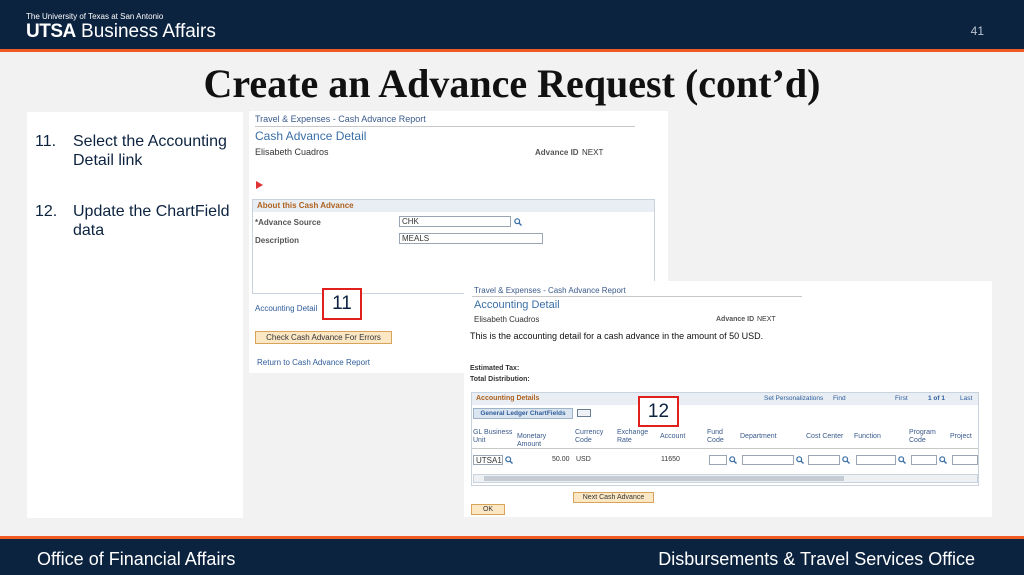  I want to click on column-header: Program Code, so click(922, 436).